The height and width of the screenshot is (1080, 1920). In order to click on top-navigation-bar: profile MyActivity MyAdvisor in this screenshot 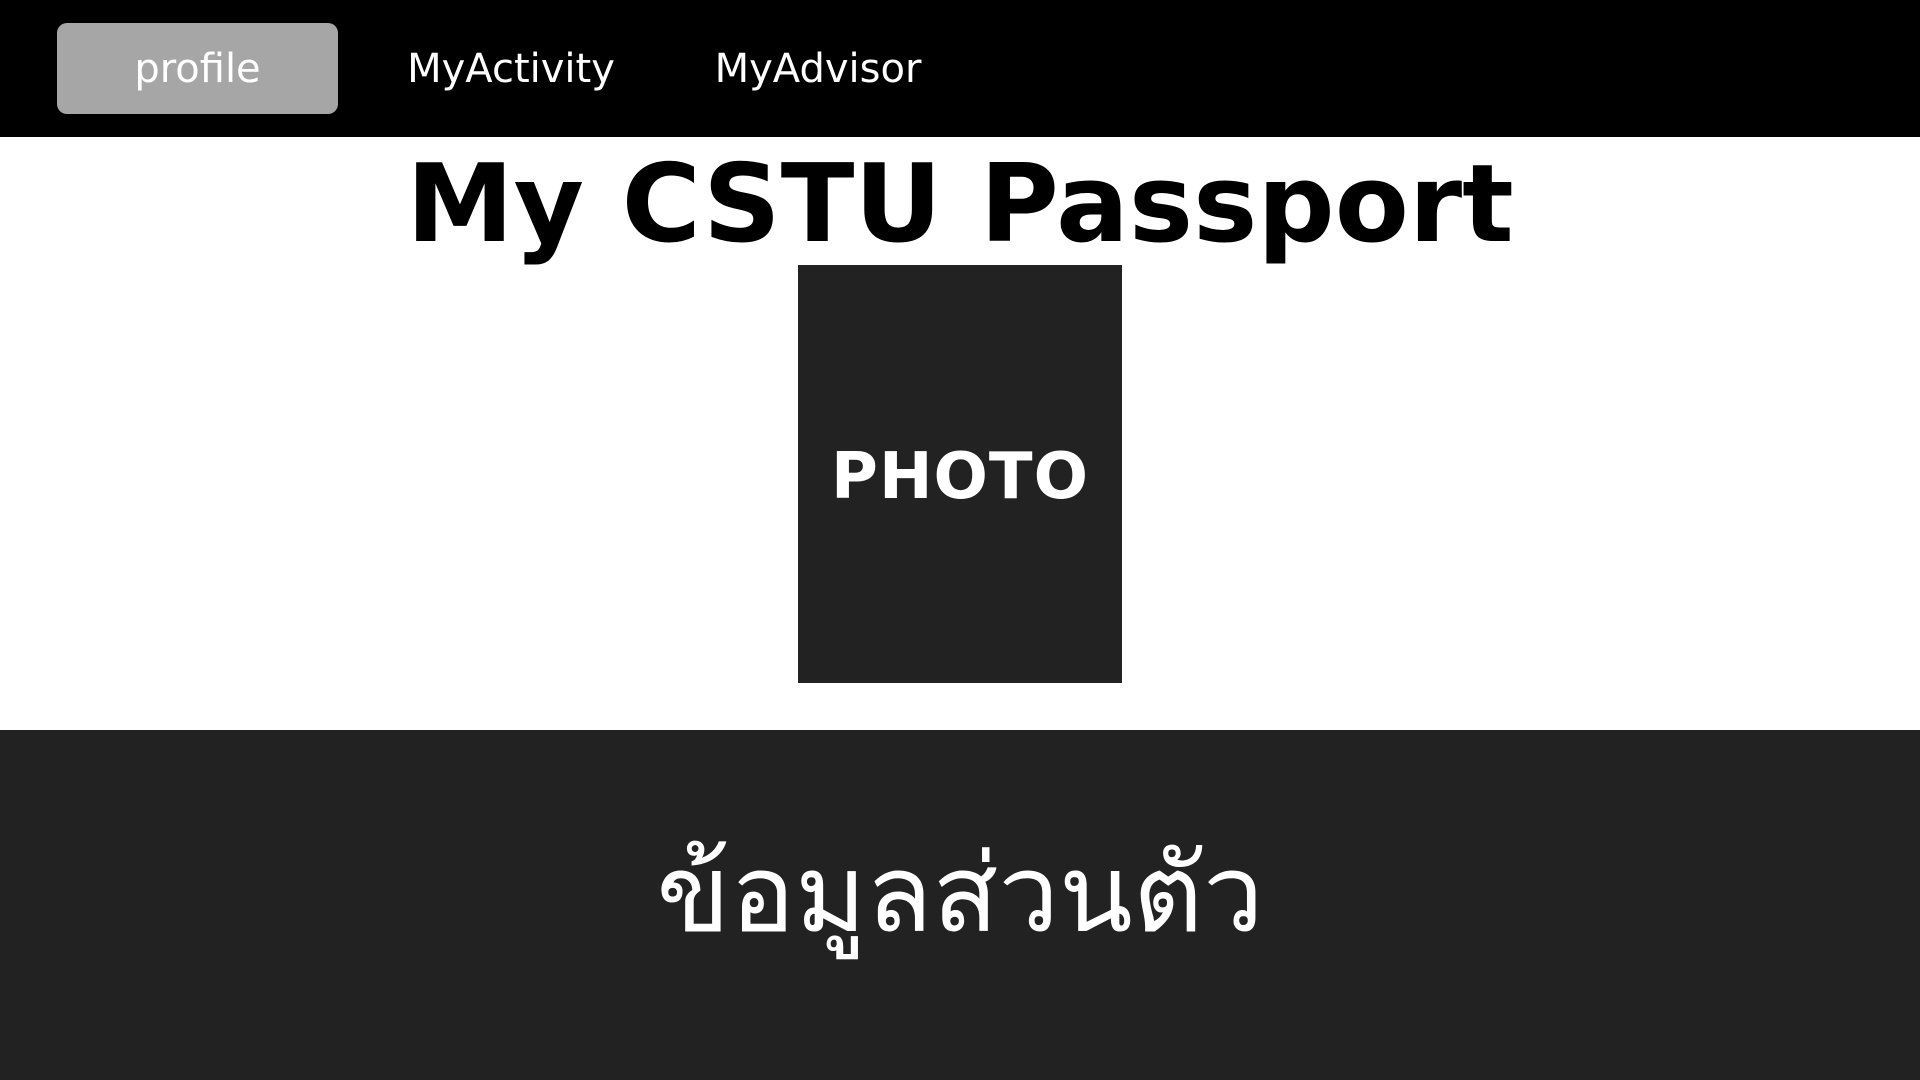, I will do `click(960, 68)`.